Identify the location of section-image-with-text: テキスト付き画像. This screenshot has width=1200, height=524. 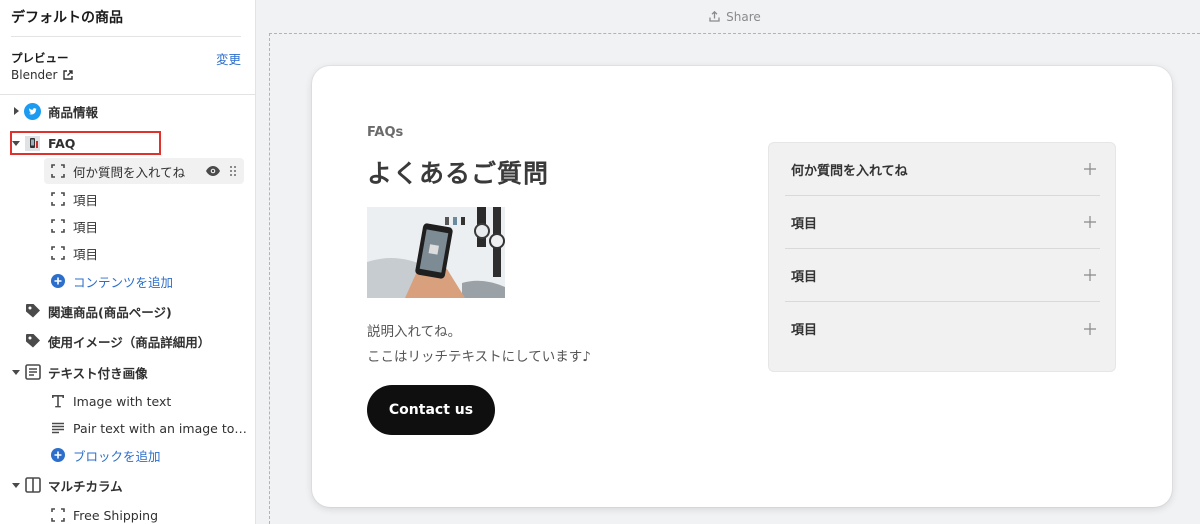
(127, 372).